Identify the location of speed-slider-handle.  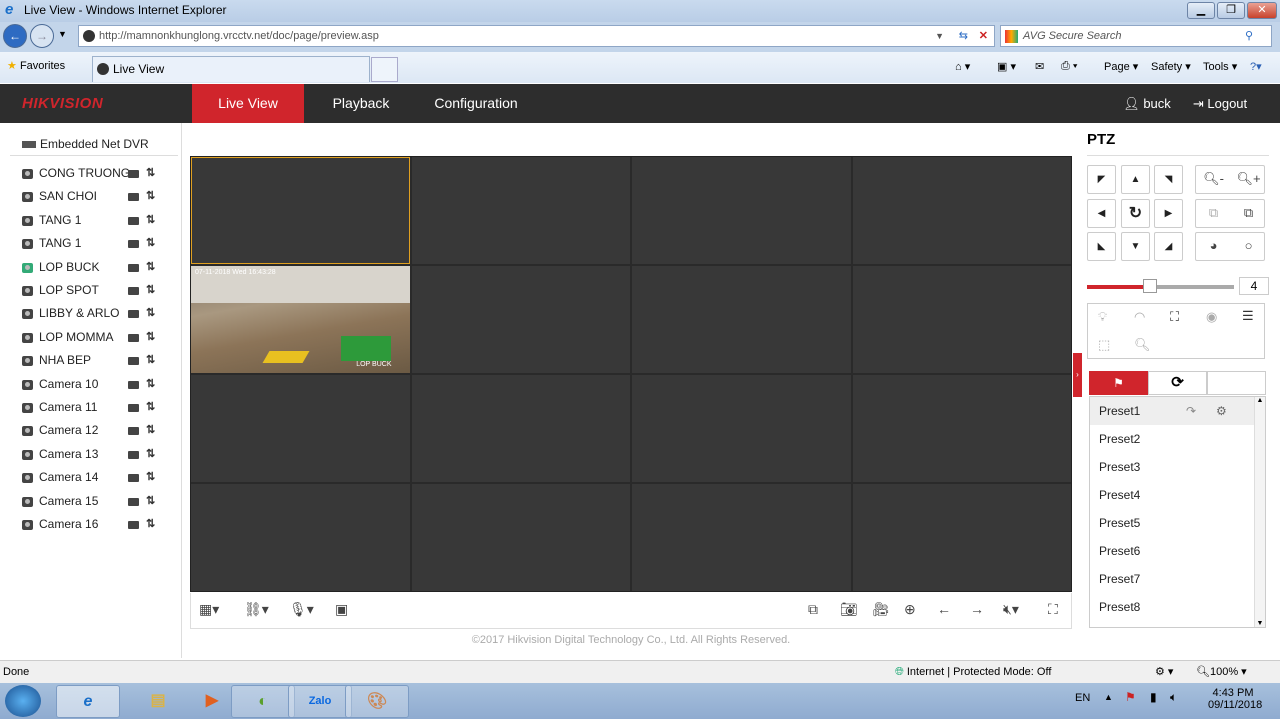
(1150, 286).